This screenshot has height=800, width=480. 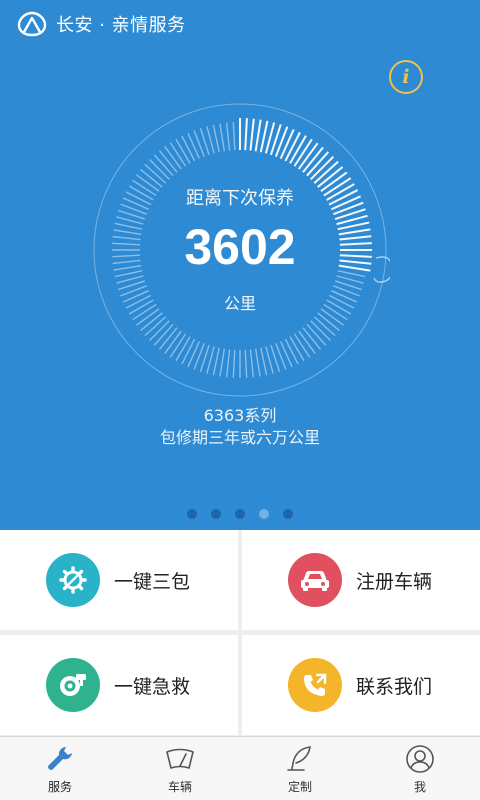 I want to click on bottom-tab-bar: 服务 车辆 定制 我, so click(x=240, y=768).